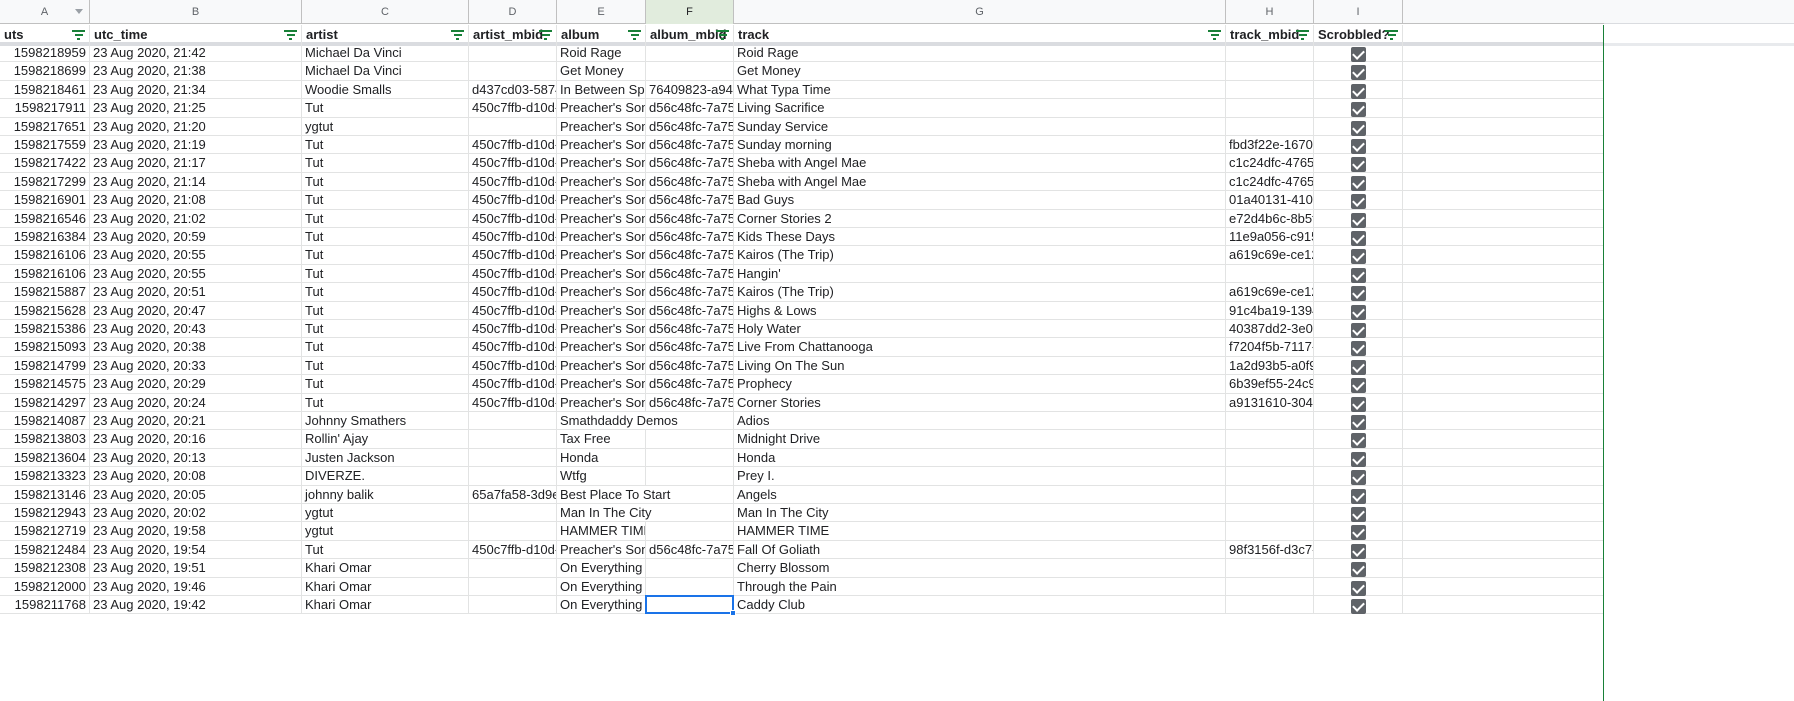 This screenshot has width=1794, height=701. Describe the element at coordinates (513, 12) in the screenshot. I see `column-letter-d: D` at that location.